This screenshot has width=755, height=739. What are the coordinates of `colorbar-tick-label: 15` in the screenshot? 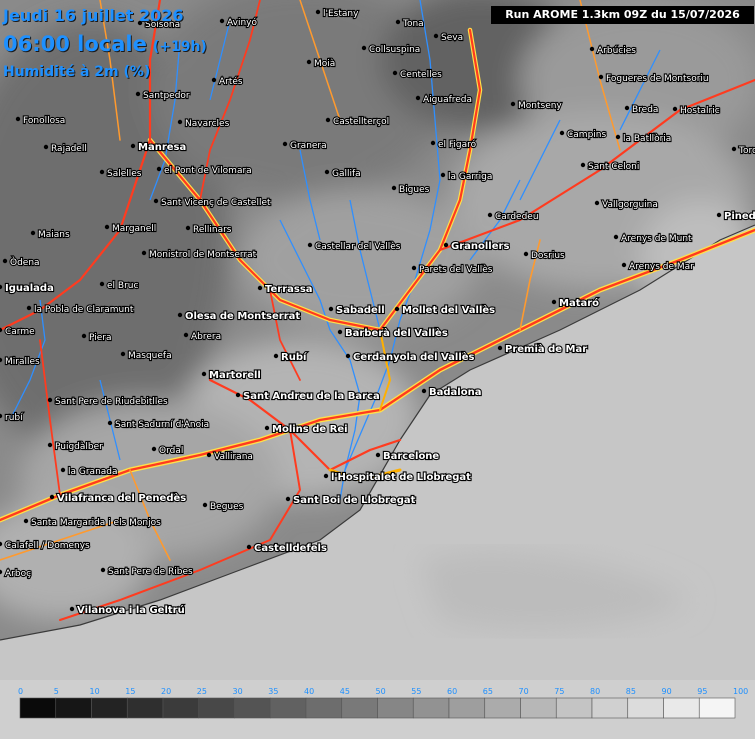 It's located at (130, 691).